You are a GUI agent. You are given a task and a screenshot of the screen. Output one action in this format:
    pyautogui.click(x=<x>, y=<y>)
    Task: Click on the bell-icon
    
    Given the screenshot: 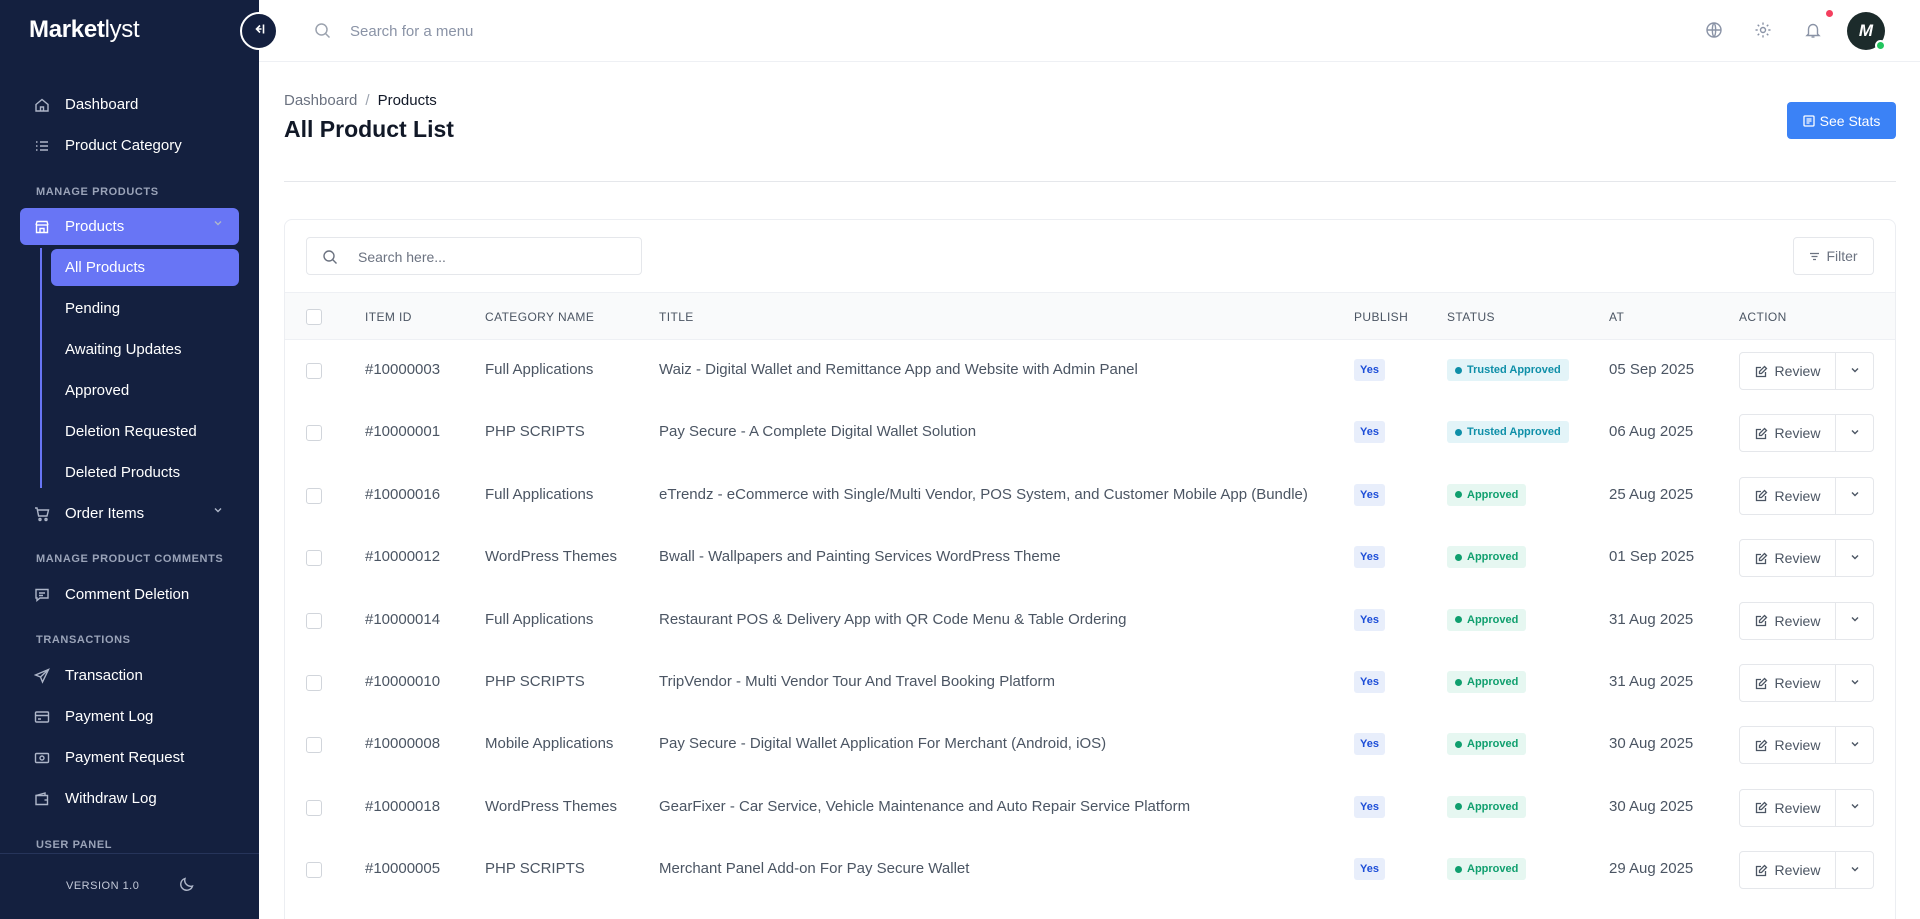 What is the action you would take?
    pyautogui.click(x=1813, y=32)
    